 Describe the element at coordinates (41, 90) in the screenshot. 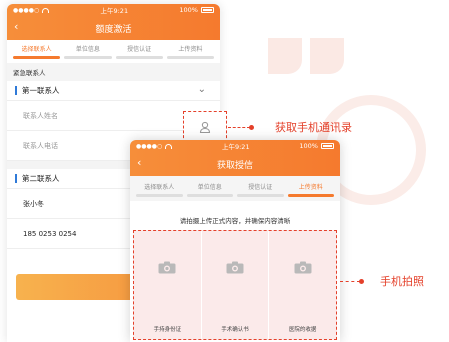

I see `contact1-title: 第一联系人` at that location.